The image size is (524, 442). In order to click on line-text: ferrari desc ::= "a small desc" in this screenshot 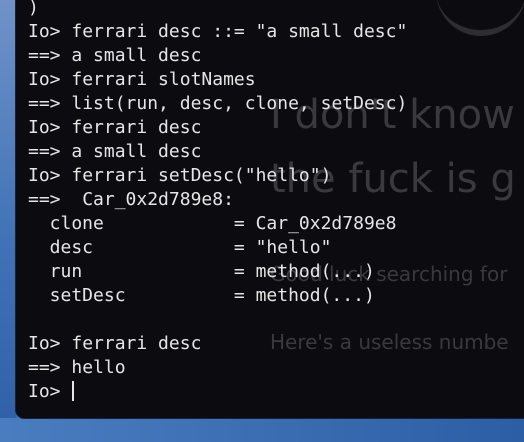, I will do `click(239, 31)`.